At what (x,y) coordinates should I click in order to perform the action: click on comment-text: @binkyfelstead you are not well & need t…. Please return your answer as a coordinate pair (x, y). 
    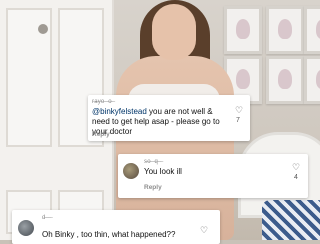
    Looking at the image, I should click on (162, 122).